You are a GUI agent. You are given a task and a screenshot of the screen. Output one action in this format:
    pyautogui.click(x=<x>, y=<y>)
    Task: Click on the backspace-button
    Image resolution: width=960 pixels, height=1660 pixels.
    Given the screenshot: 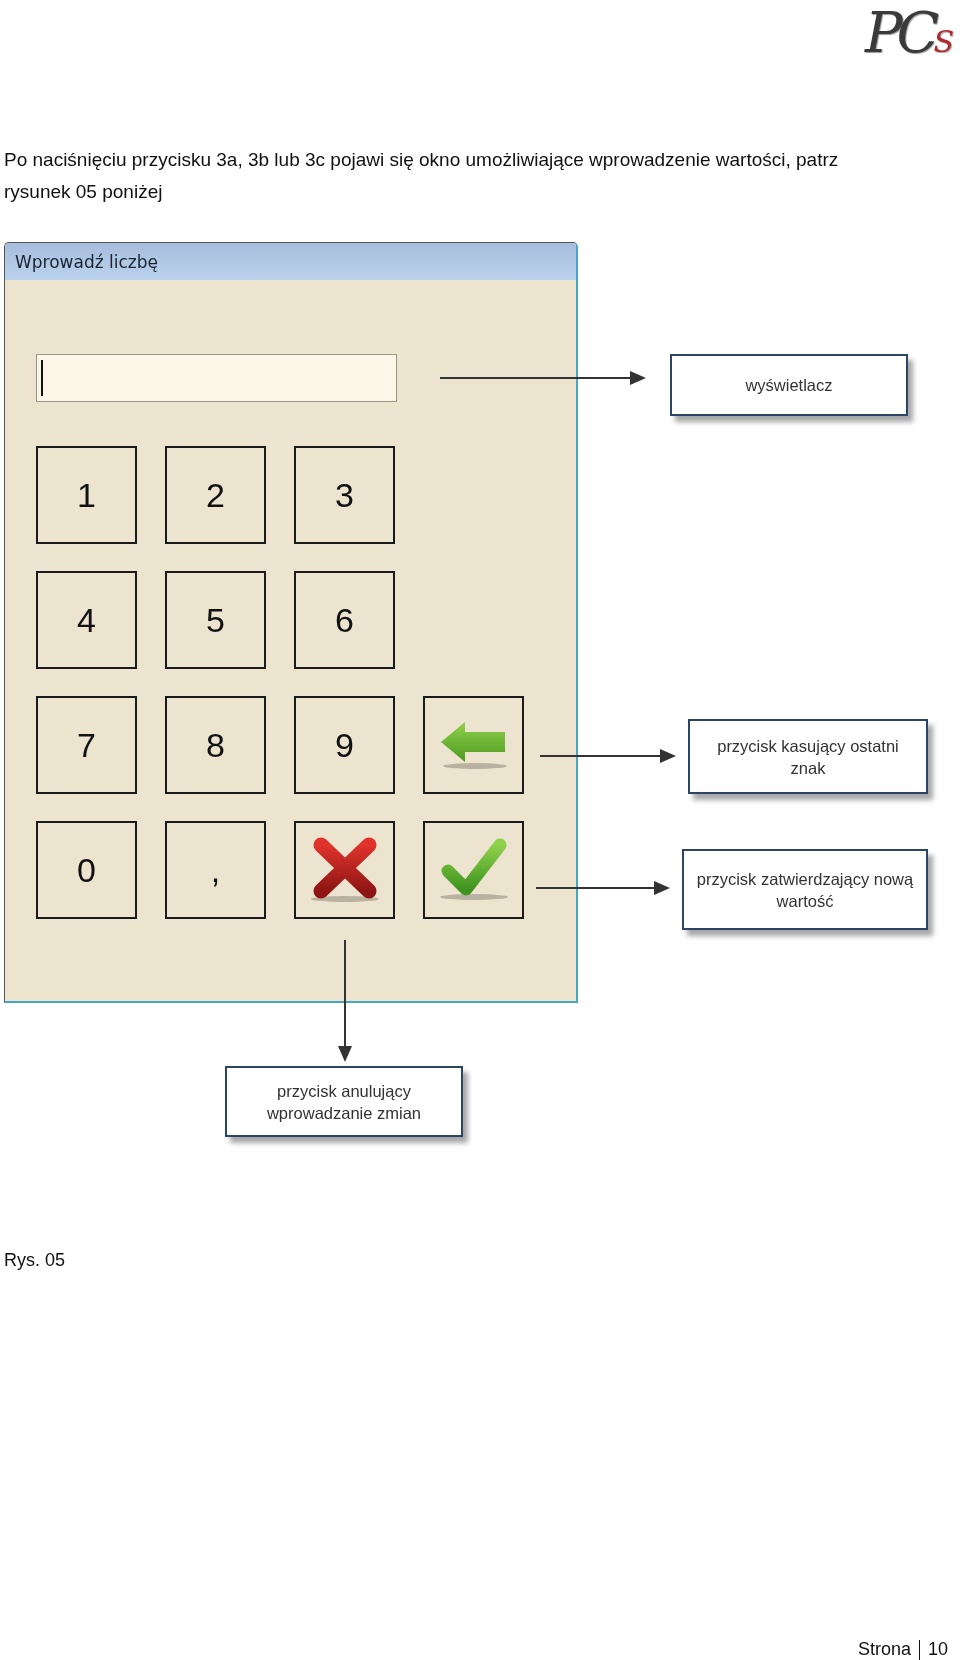 What is the action you would take?
    pyautogui.click(x=473, y=745)
    